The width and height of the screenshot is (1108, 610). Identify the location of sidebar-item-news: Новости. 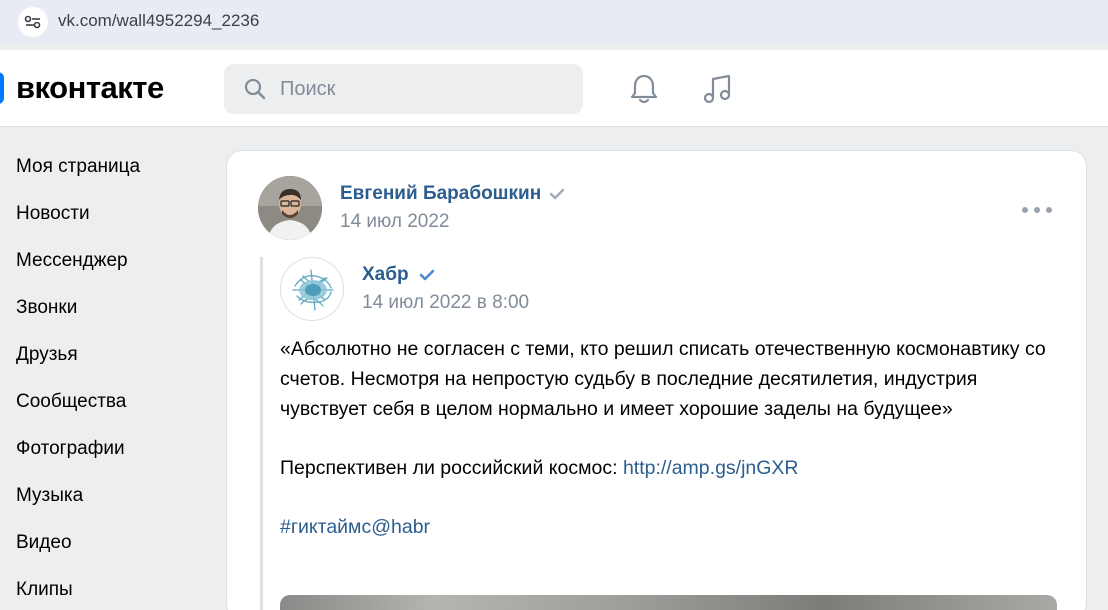
(116, 214).